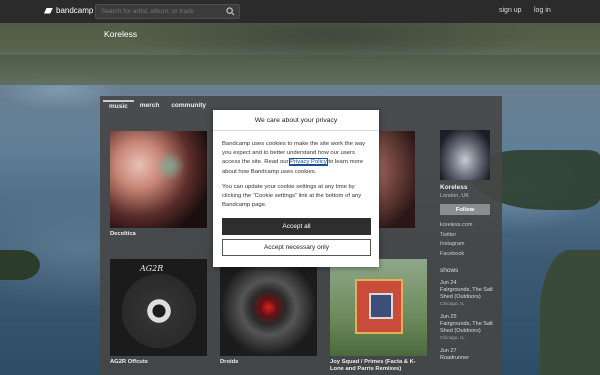  What do you see at coordinates (542, 10) in the screenshot?
I see `log-in-link: log in` at bounding box center [542, 10].